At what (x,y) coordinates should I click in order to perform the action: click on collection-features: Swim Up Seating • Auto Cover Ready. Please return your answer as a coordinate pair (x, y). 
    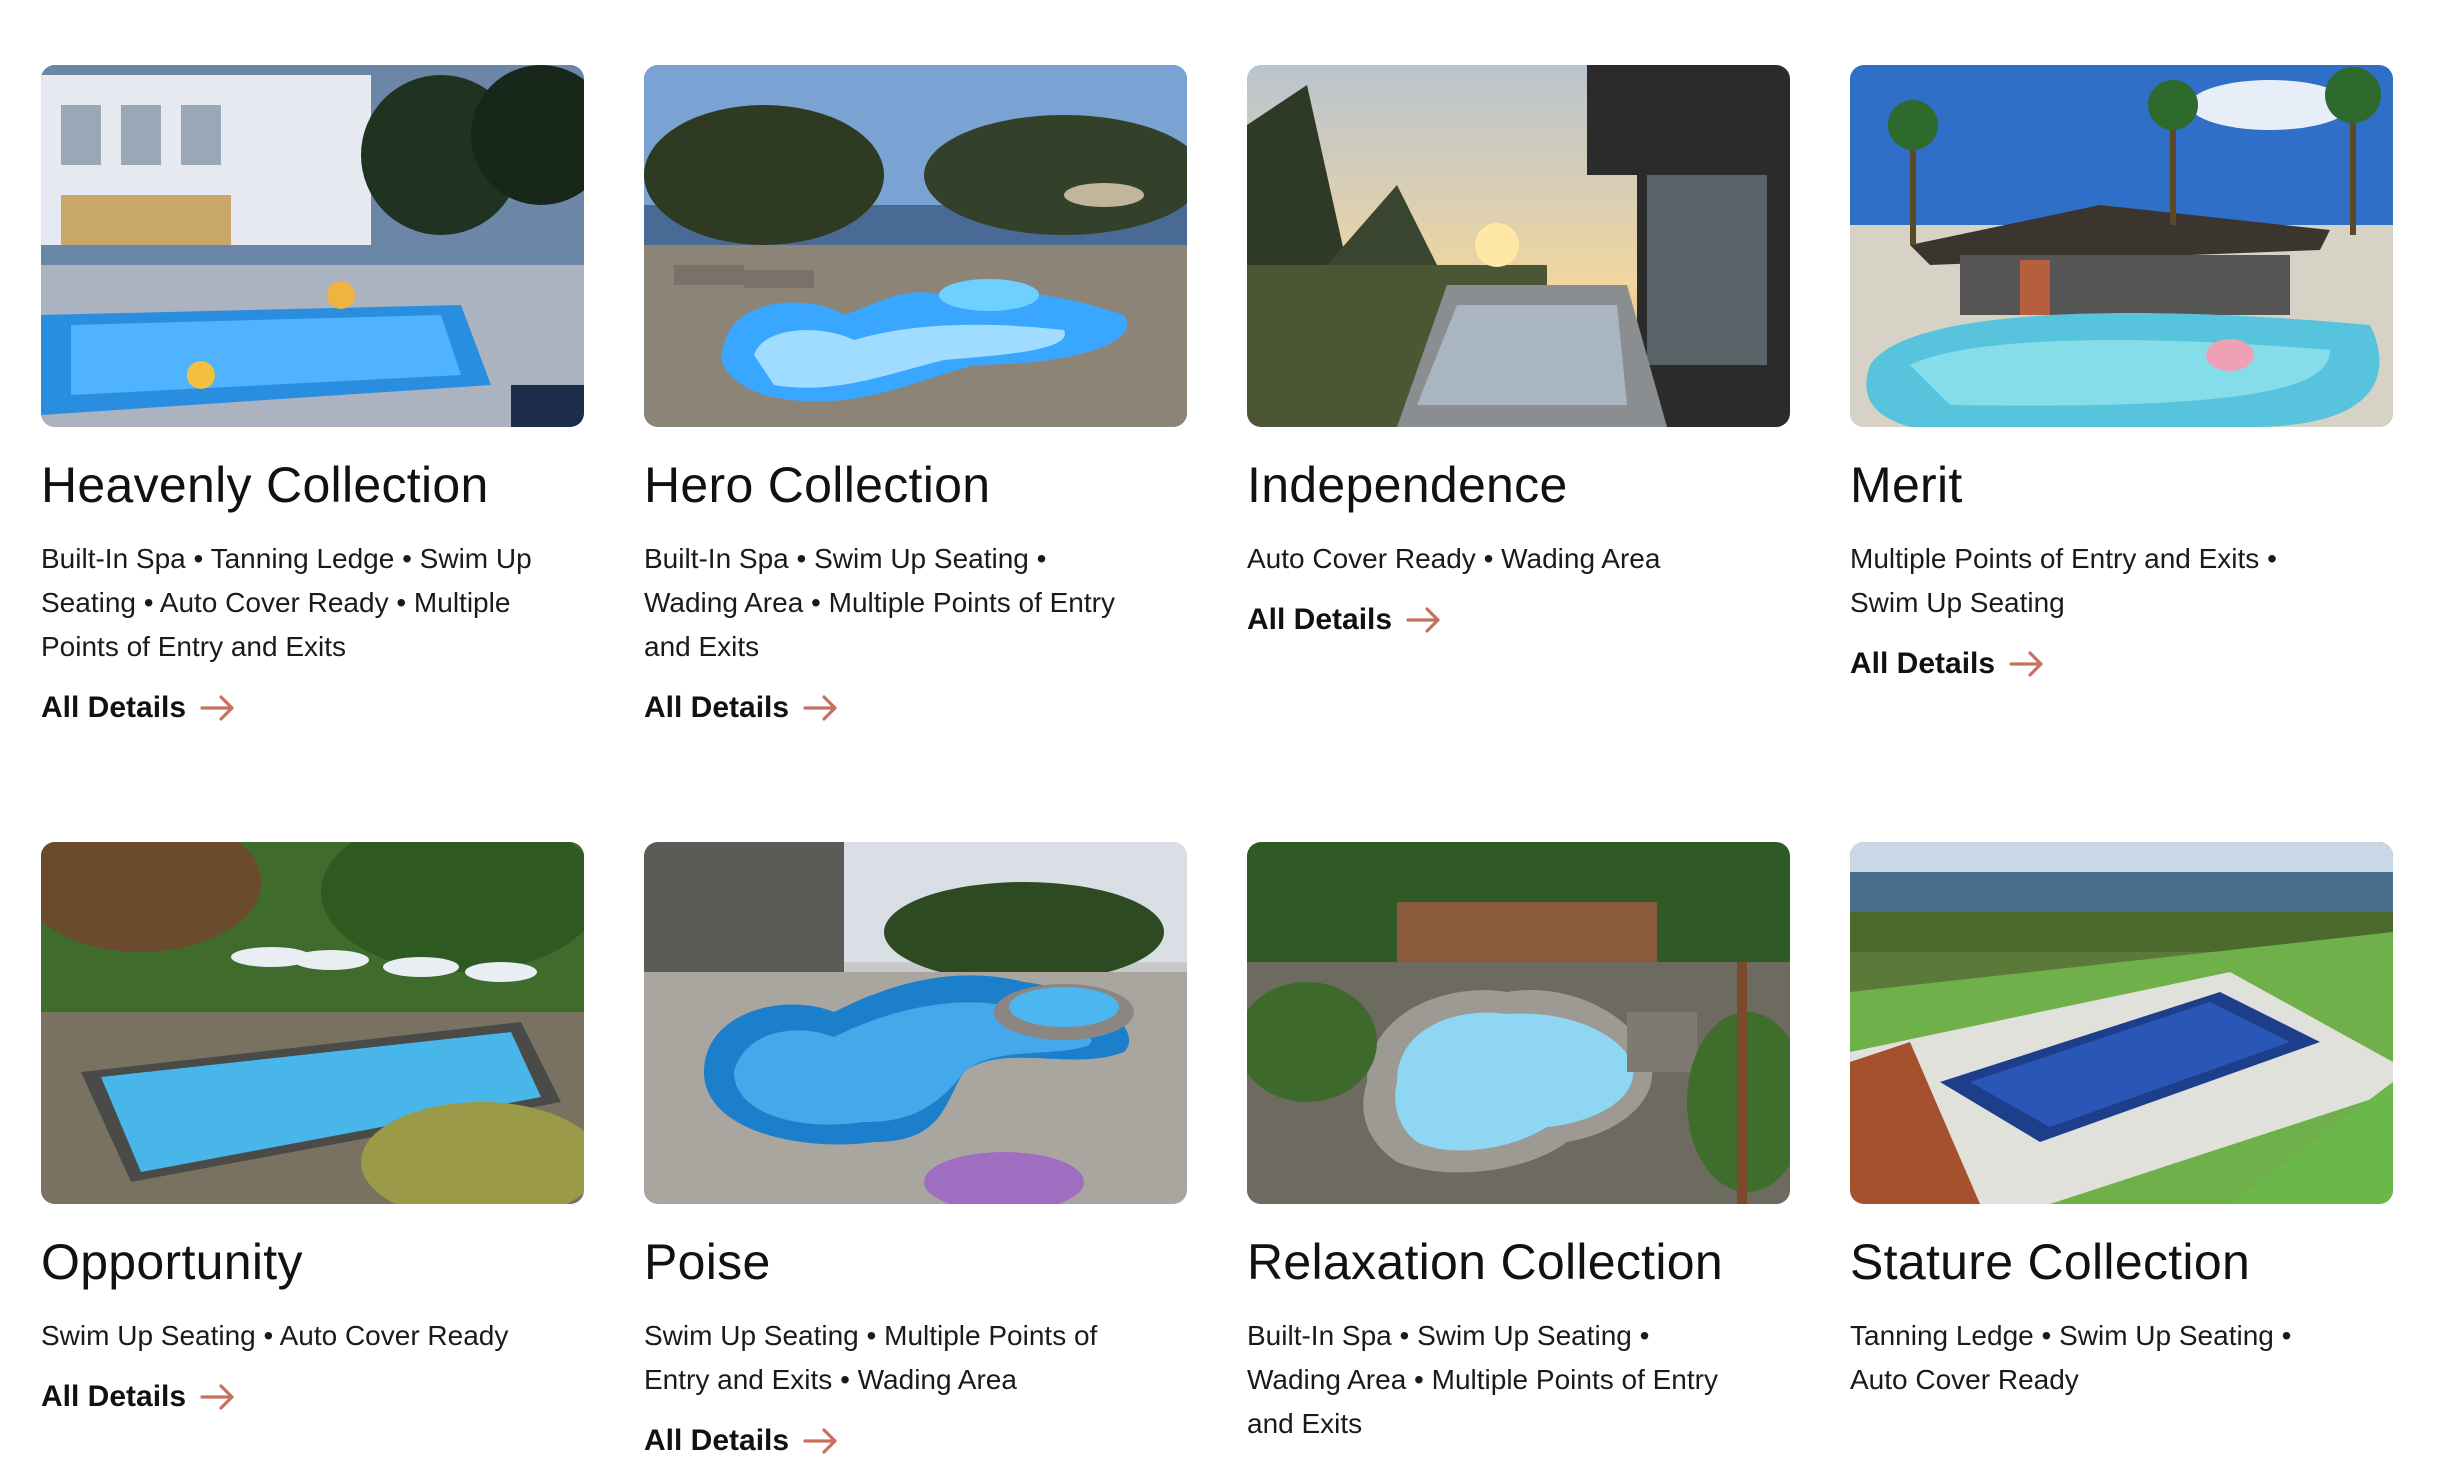
    Looking at the image, I should click on (275, 1335).